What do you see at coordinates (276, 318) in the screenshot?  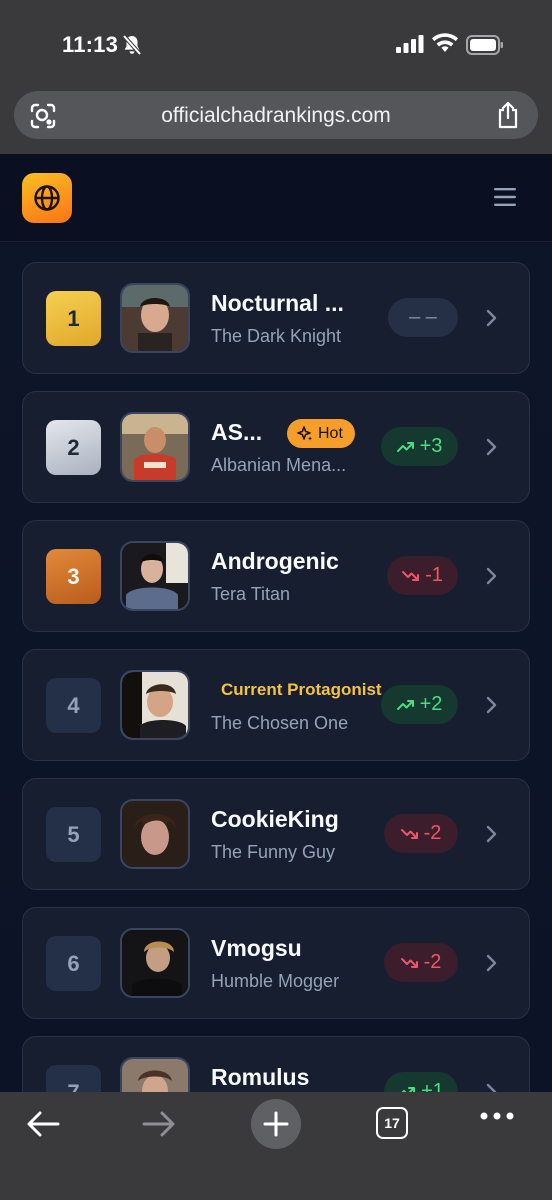 I see `ranking-card: 1 Nocturnal ... The Dark Knight – –` at bounding box center [276, 318].